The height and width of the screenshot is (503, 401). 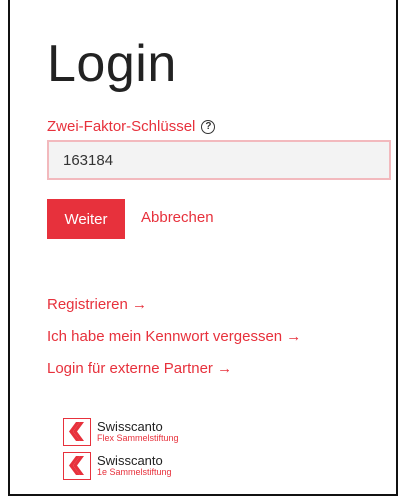 I want to click on brand-flex-sammelstiftung: Swisscanto Flex Sammelstiftung, so click(x=121, y=432).